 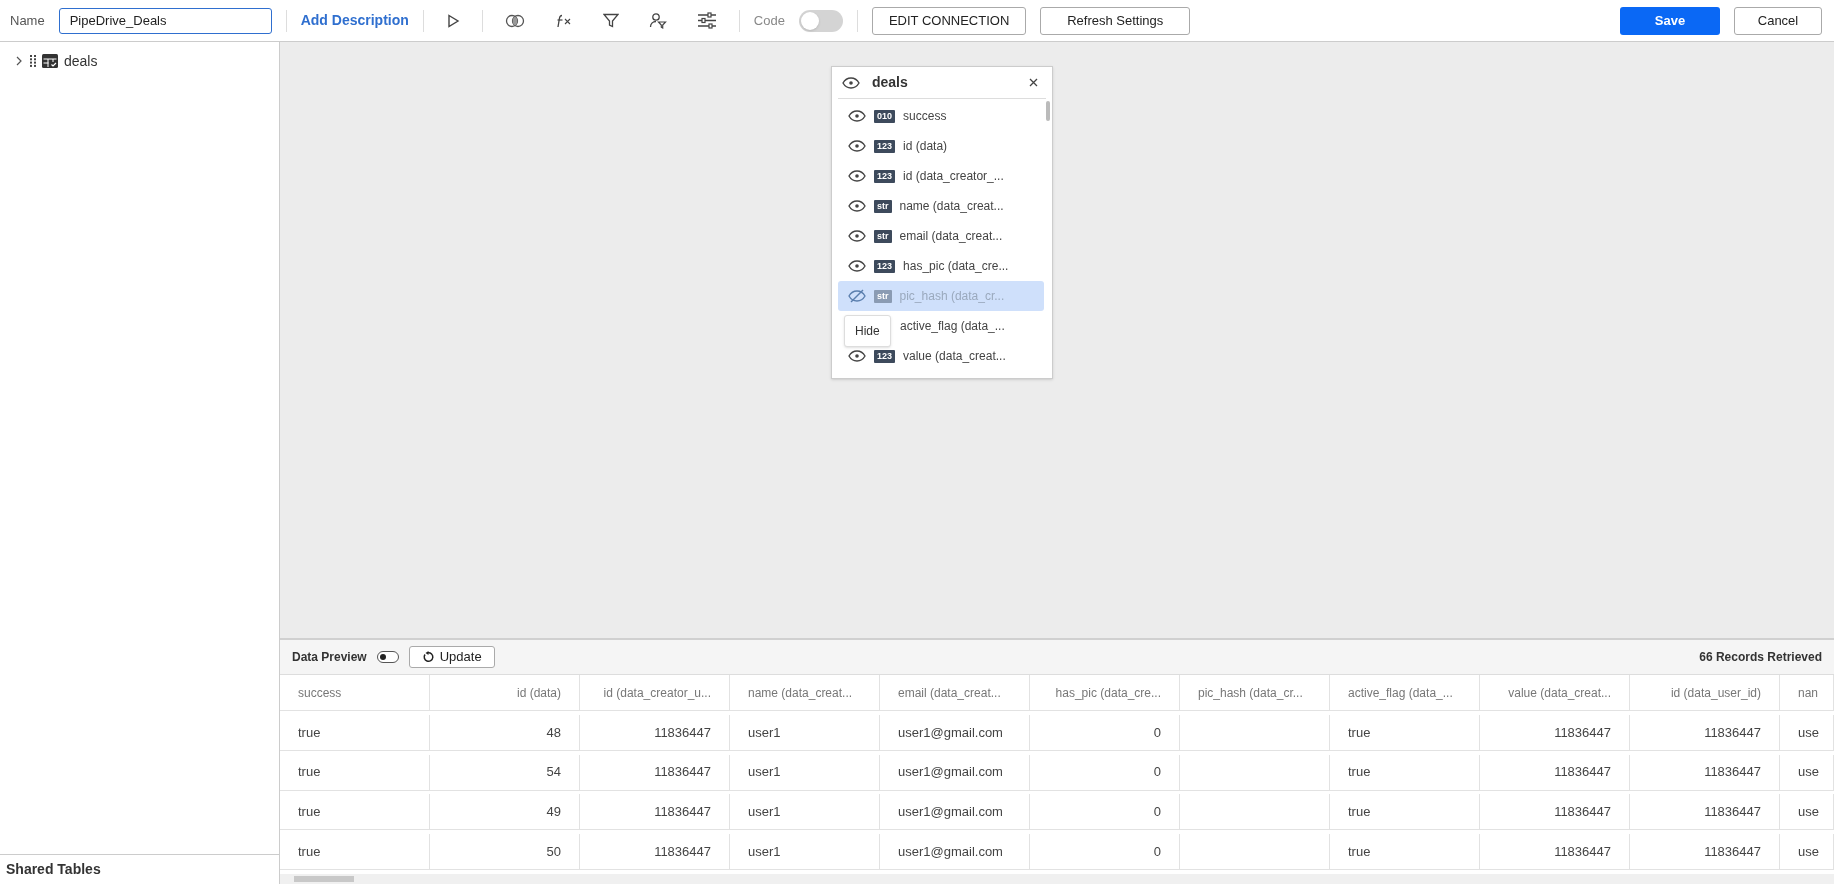 What do you see at coordinates (1778, 20) in the screenshot?
I see `cancel-button: Cancel` at bounding box center [1778, 20].